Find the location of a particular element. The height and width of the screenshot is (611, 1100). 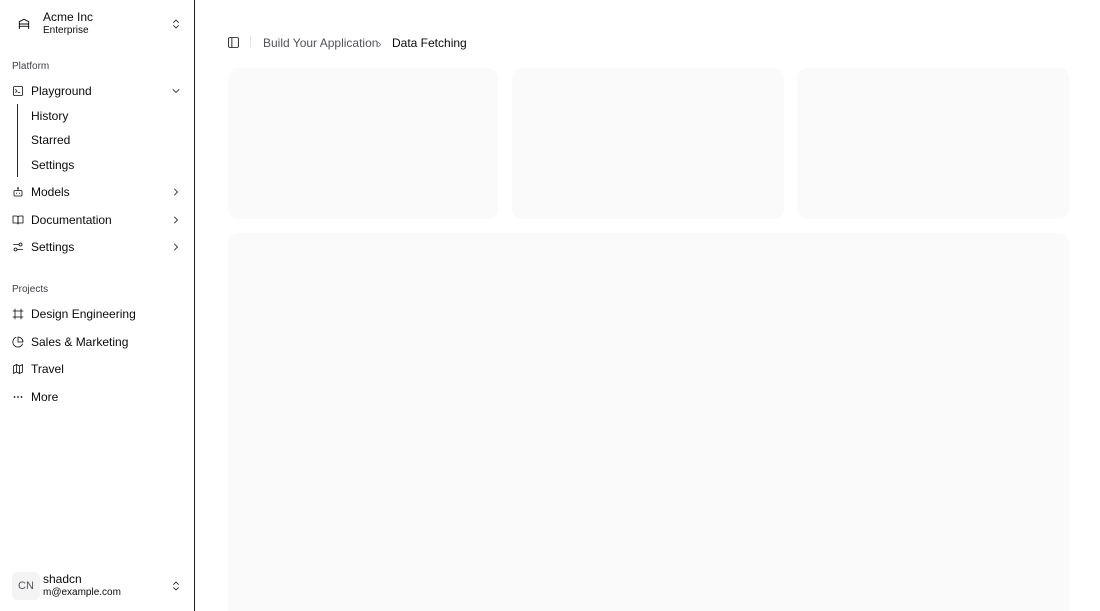

nav-item-settings: Settings is located at coordinates (97, 247).